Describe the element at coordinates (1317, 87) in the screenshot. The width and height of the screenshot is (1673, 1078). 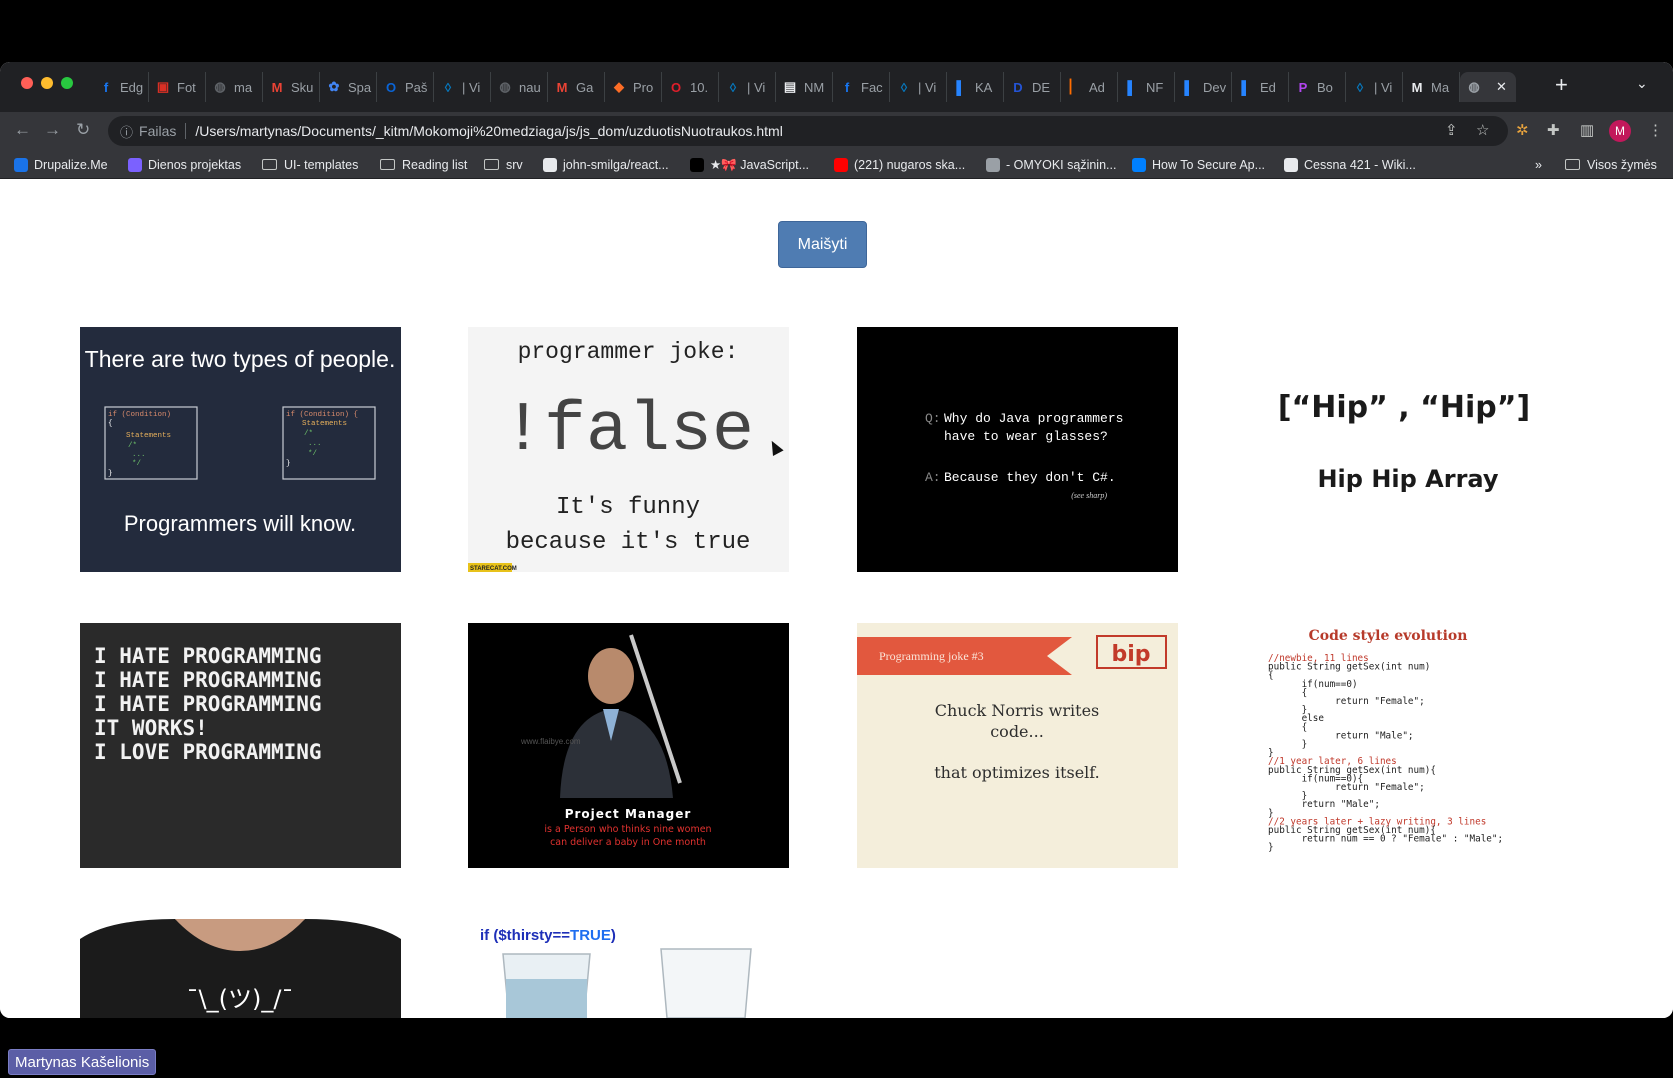
I see `browser-tab: P Bo` at that location.